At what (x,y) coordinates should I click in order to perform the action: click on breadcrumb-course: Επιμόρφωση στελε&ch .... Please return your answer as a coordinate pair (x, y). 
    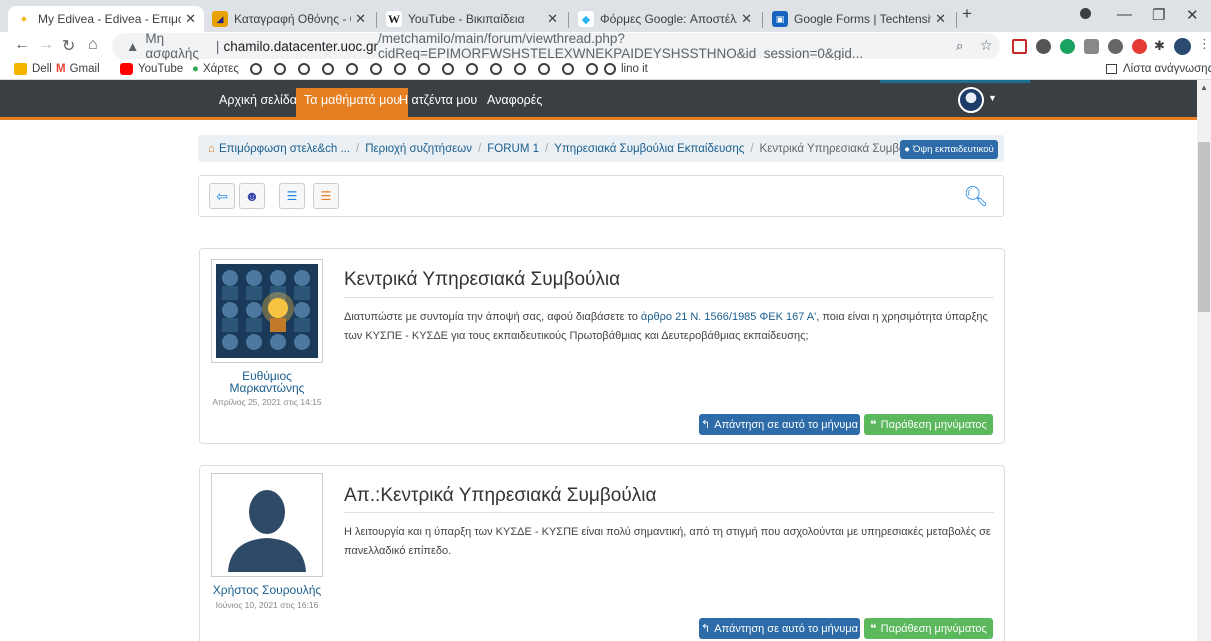
    Looking at the image, I should click on (284, 149).